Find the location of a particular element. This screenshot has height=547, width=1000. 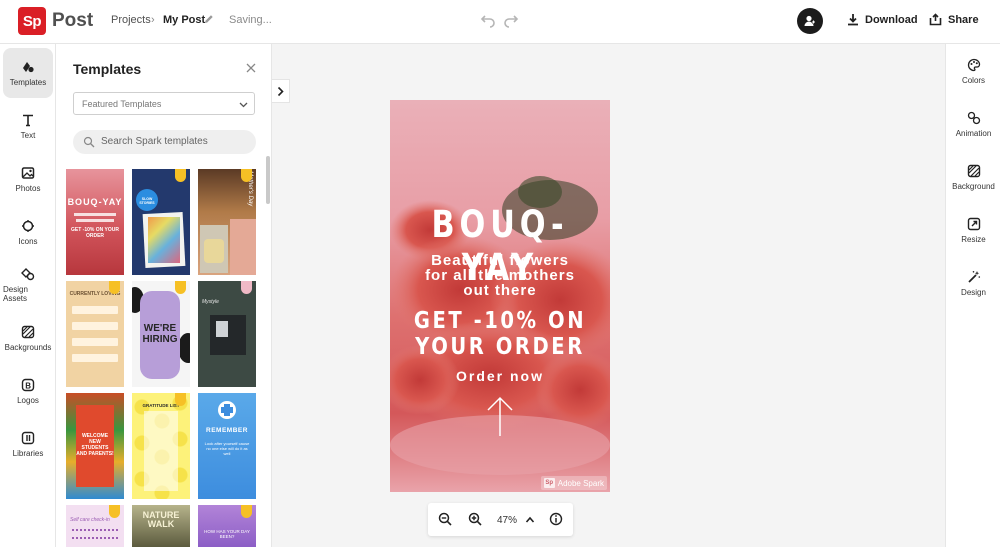

rail-item-colors: Colors is located at coordinates (973, 71).